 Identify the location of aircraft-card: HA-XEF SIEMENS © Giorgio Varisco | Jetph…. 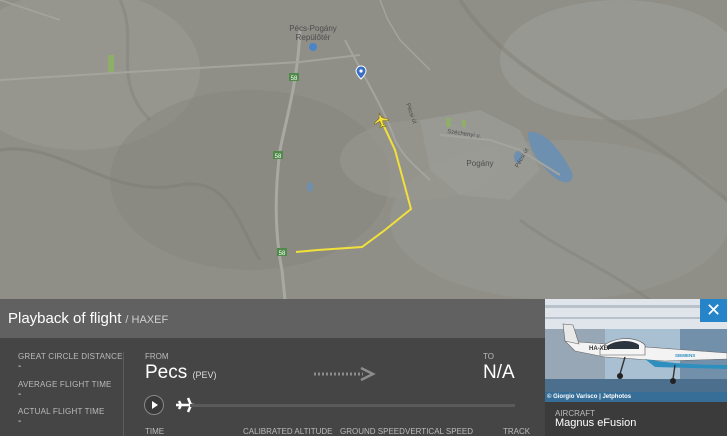
(636, 367).